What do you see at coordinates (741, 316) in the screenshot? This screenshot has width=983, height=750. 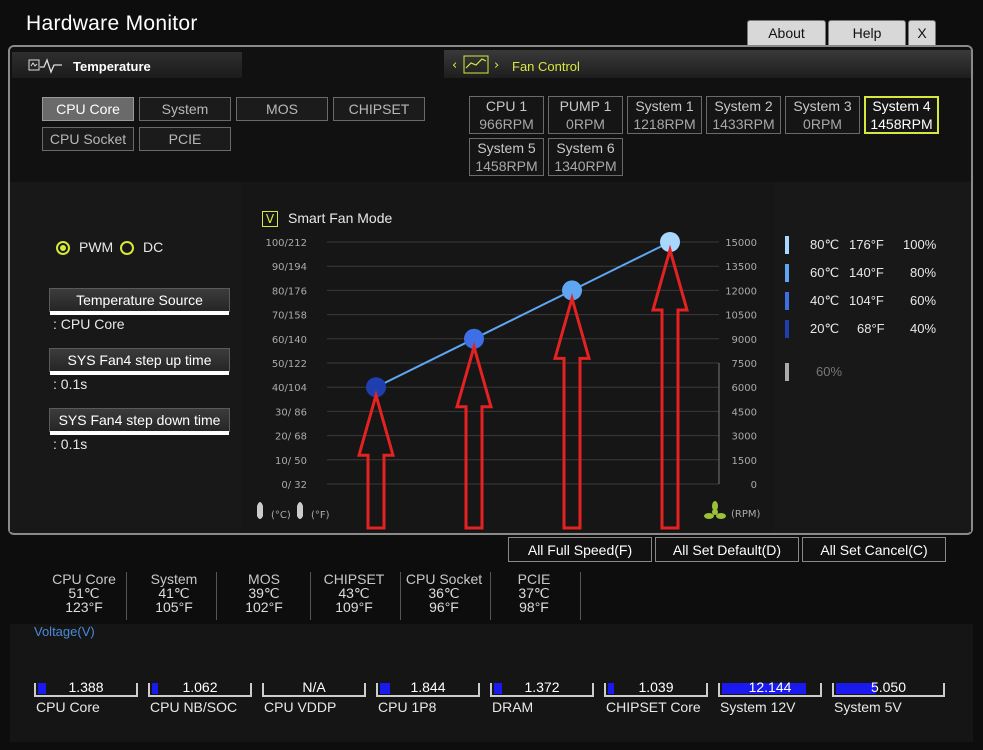 I see `y-right-tick-label: 10500` at bounding box center [741, 316].